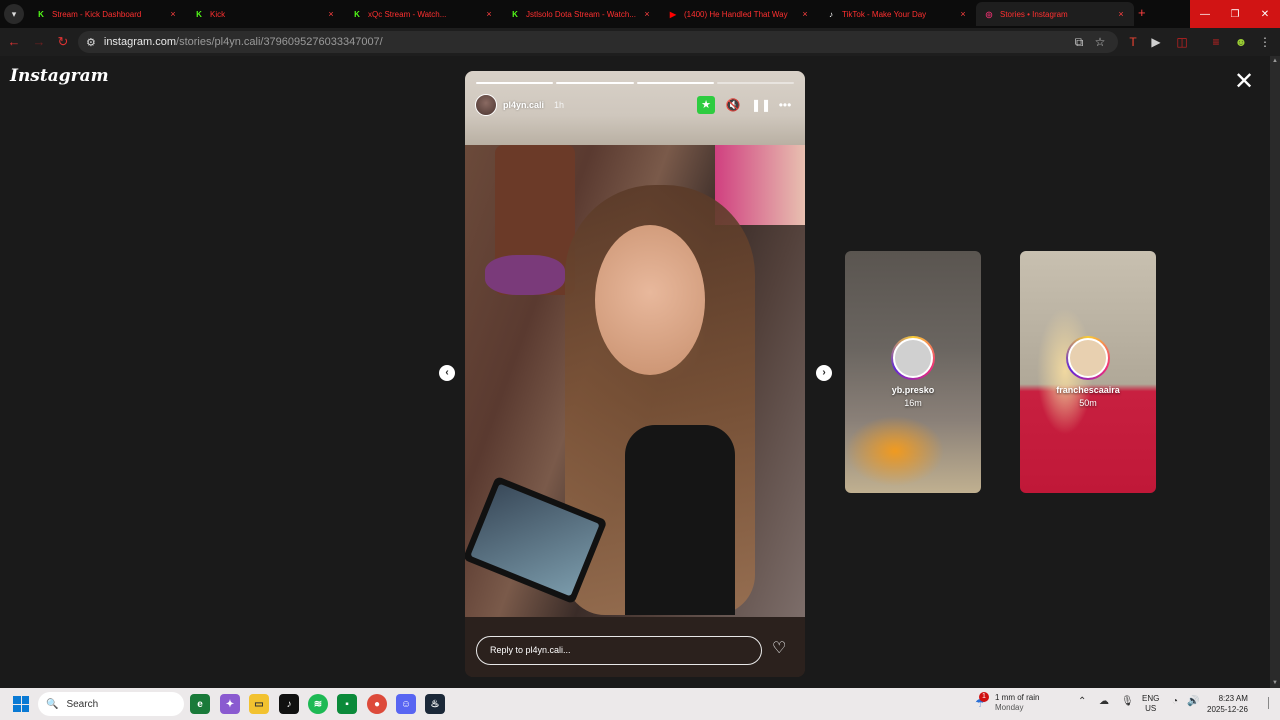 This screenshot has height=720, width=1280. Describe the element at coordinates (1088, 390) in the screenshot. I see `upcoming-username: franchescaaira` at that location.